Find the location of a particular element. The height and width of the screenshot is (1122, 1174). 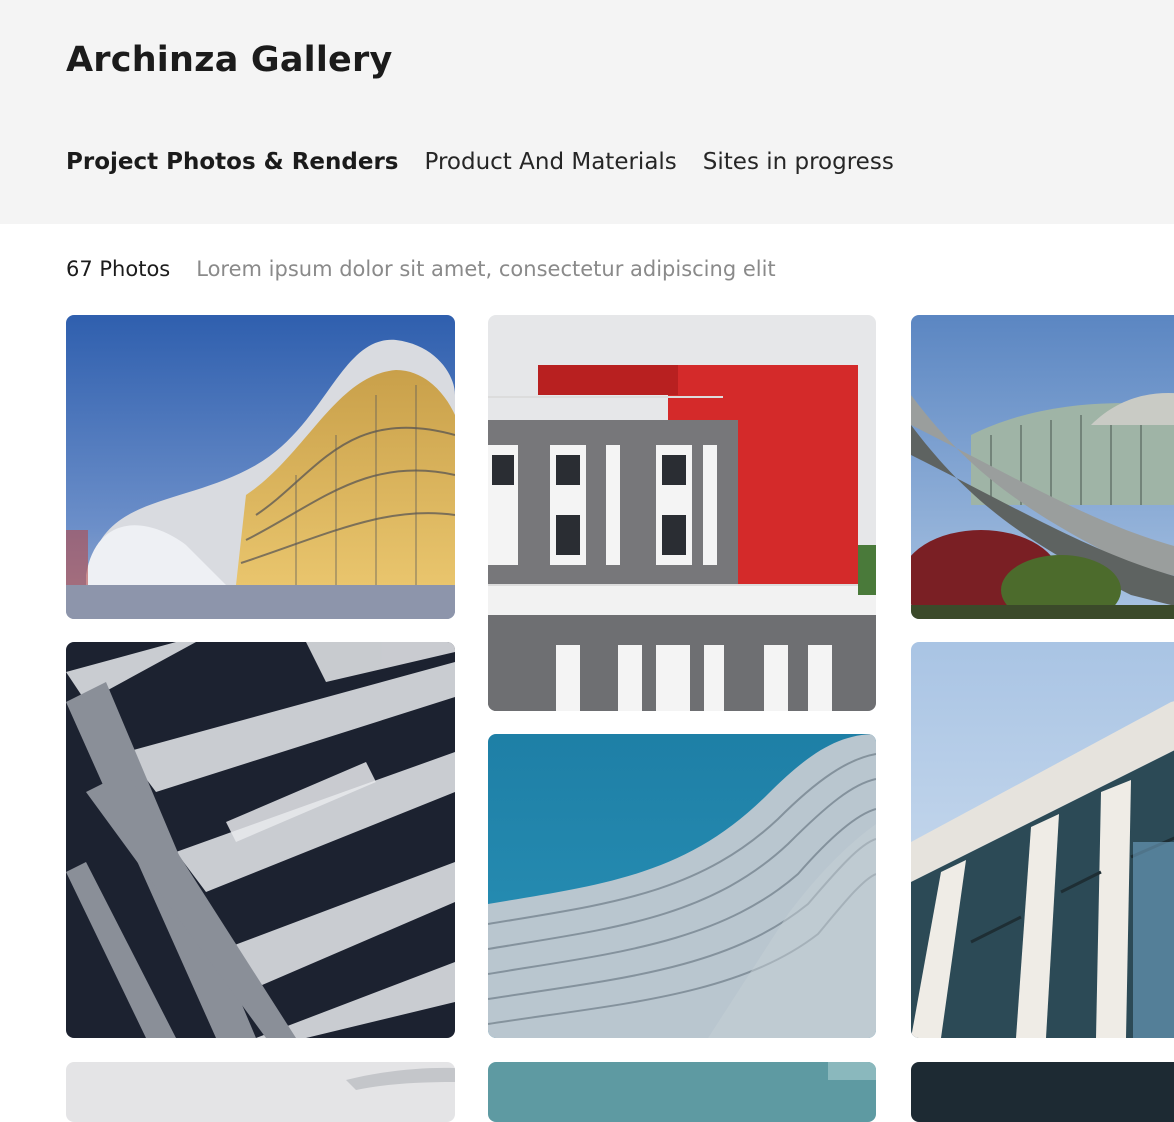

tab-sites-in-progress: Sites in progress is located at coordinates (798, 162).